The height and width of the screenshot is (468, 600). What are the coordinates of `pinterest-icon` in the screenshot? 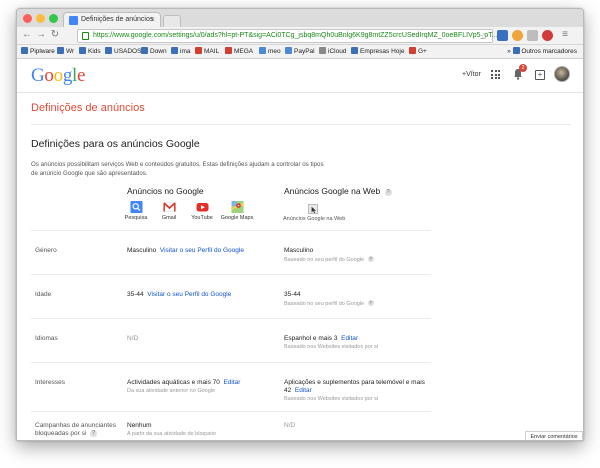 It's located at (547, 35).